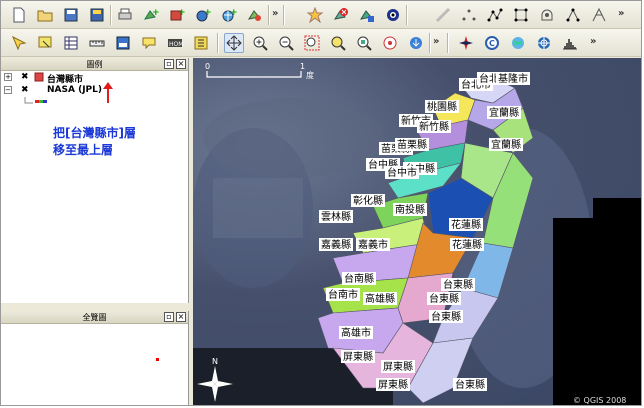 The width and height of the screenshot is (644, 408). What do you see at coordinates (341, 15) in the screenshot?
I see `remove-layer-icon` at bounding box center [341, 15].